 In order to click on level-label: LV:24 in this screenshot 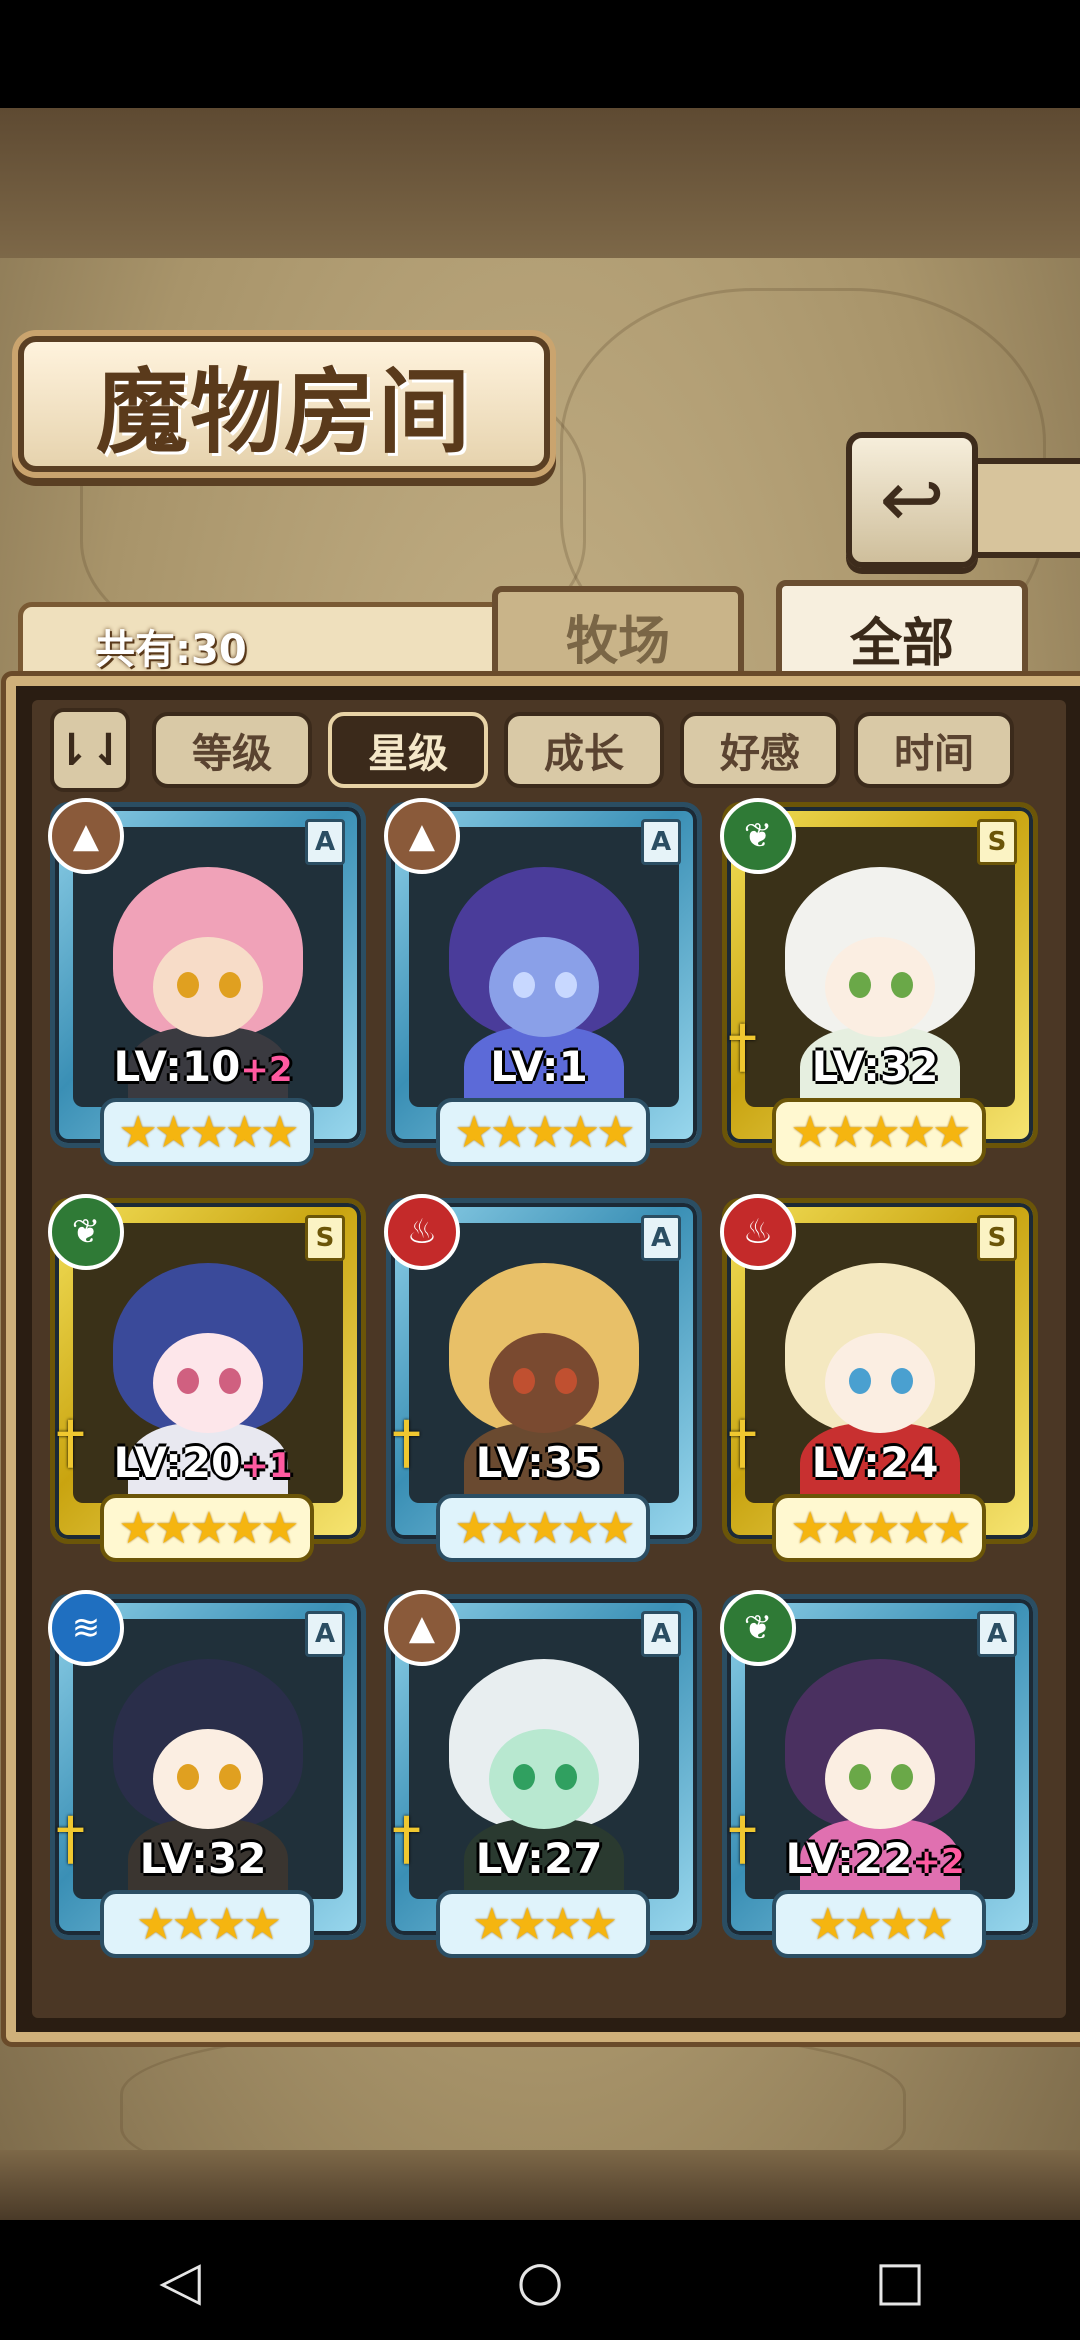, I will do `click(875, 1462)`.